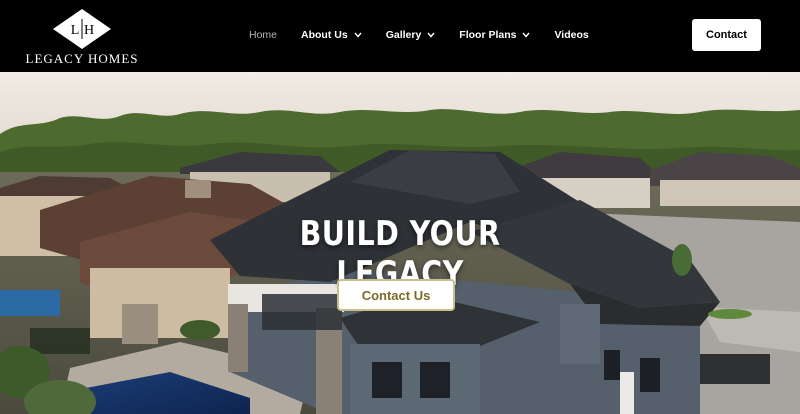 The image size is (800, 414). I want to click on nav-item-label: Home, so click(263, 35).